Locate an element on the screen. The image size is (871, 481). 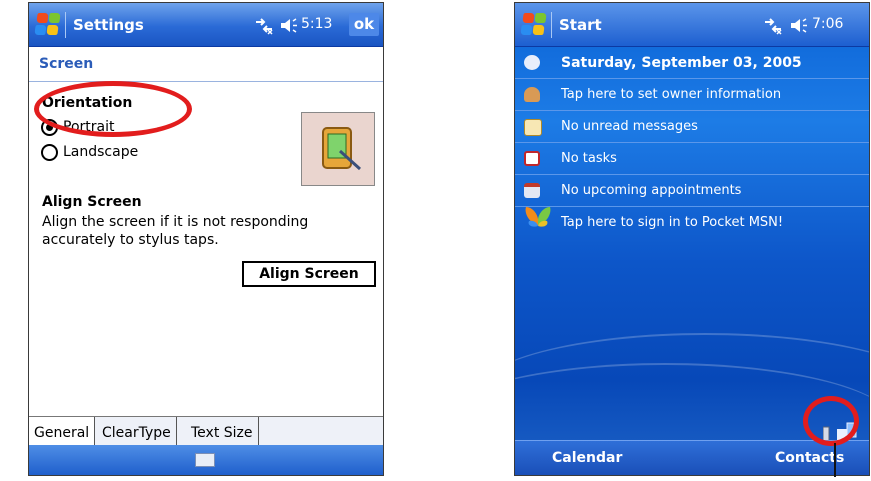
title-bar: Start 7:06 is located at coordinates (692, 25).